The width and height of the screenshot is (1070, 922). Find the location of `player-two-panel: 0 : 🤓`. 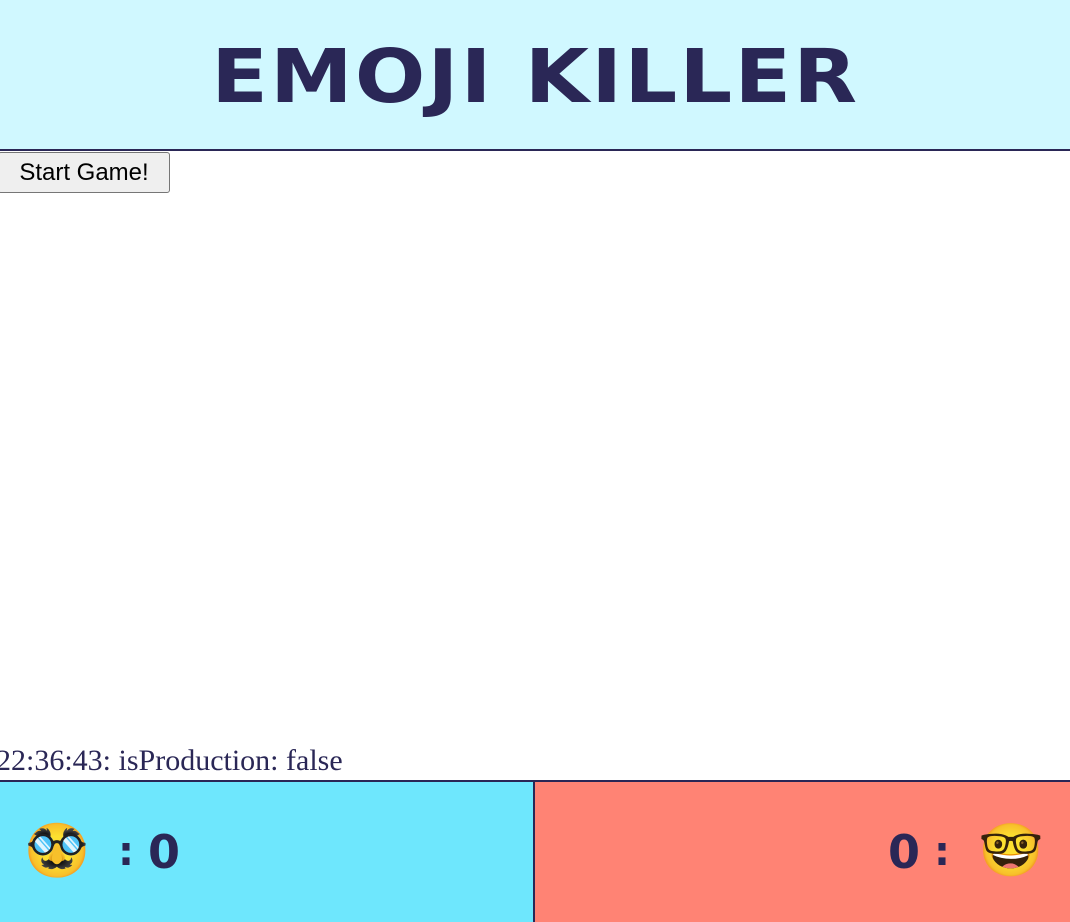

player-two-panel: 0 : 🤓 is located at coordinates (802, 852).